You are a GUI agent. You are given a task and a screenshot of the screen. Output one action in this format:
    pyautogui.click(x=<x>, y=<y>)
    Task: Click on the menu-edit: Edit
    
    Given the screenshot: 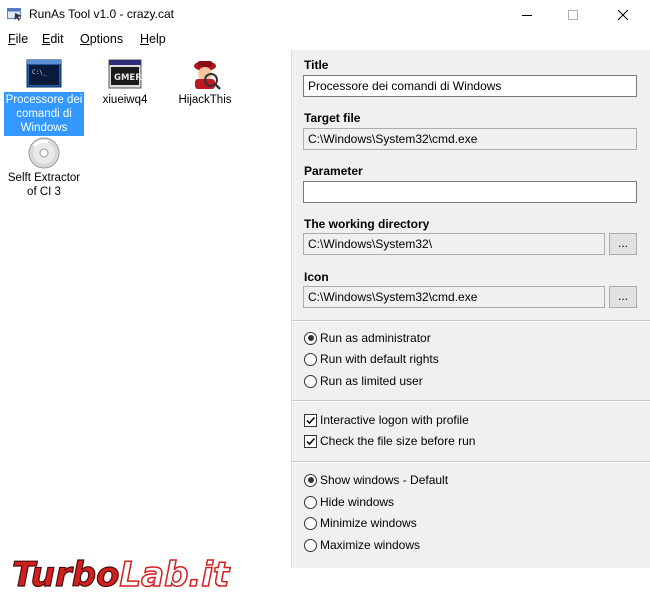 What is the action you would take?
    pyautogui.click(x=53, y=39)
    